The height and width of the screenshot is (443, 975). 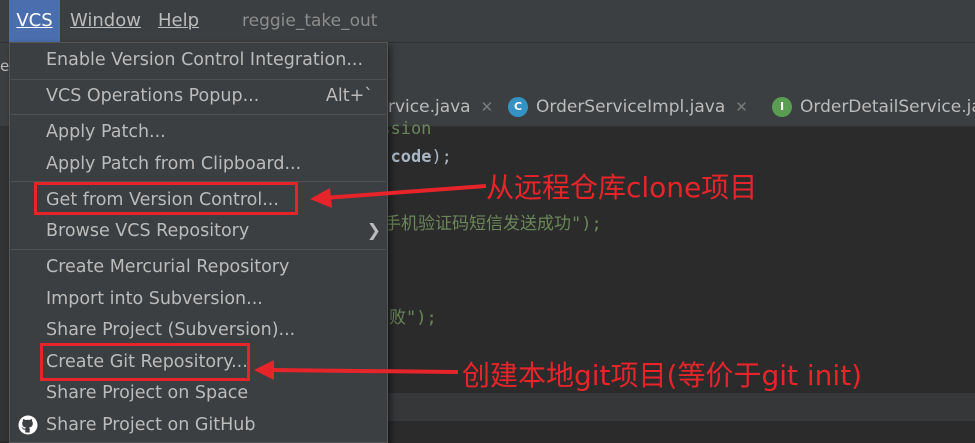 I want to click on annotation-git-init: 创建本地git项目(等价于git init), so click(x=662, y=375).